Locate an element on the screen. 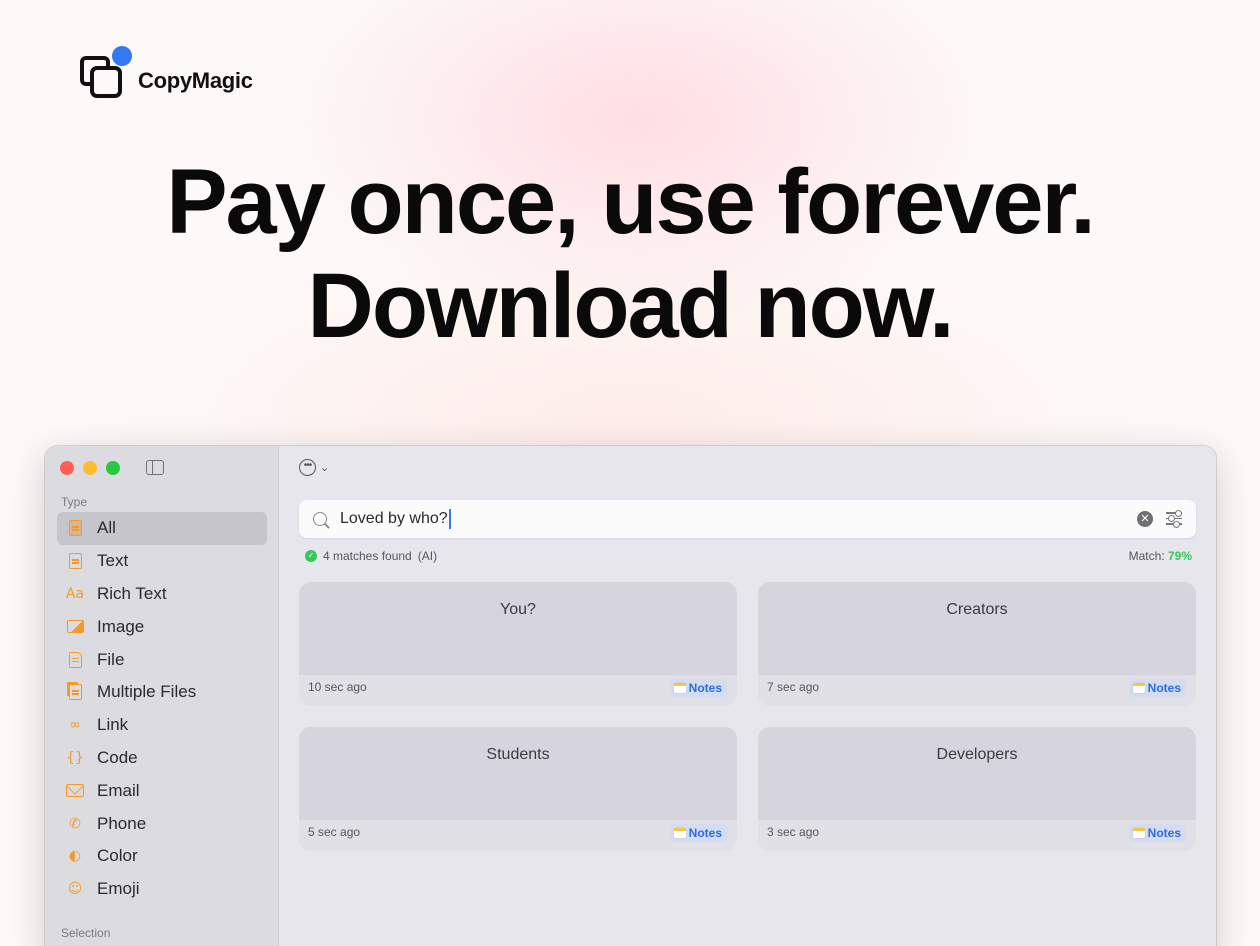 The width and height of the screenshot is (1260, 946). result-card: Creators 7 sec ago Notes is located at coordinates (977, 644).